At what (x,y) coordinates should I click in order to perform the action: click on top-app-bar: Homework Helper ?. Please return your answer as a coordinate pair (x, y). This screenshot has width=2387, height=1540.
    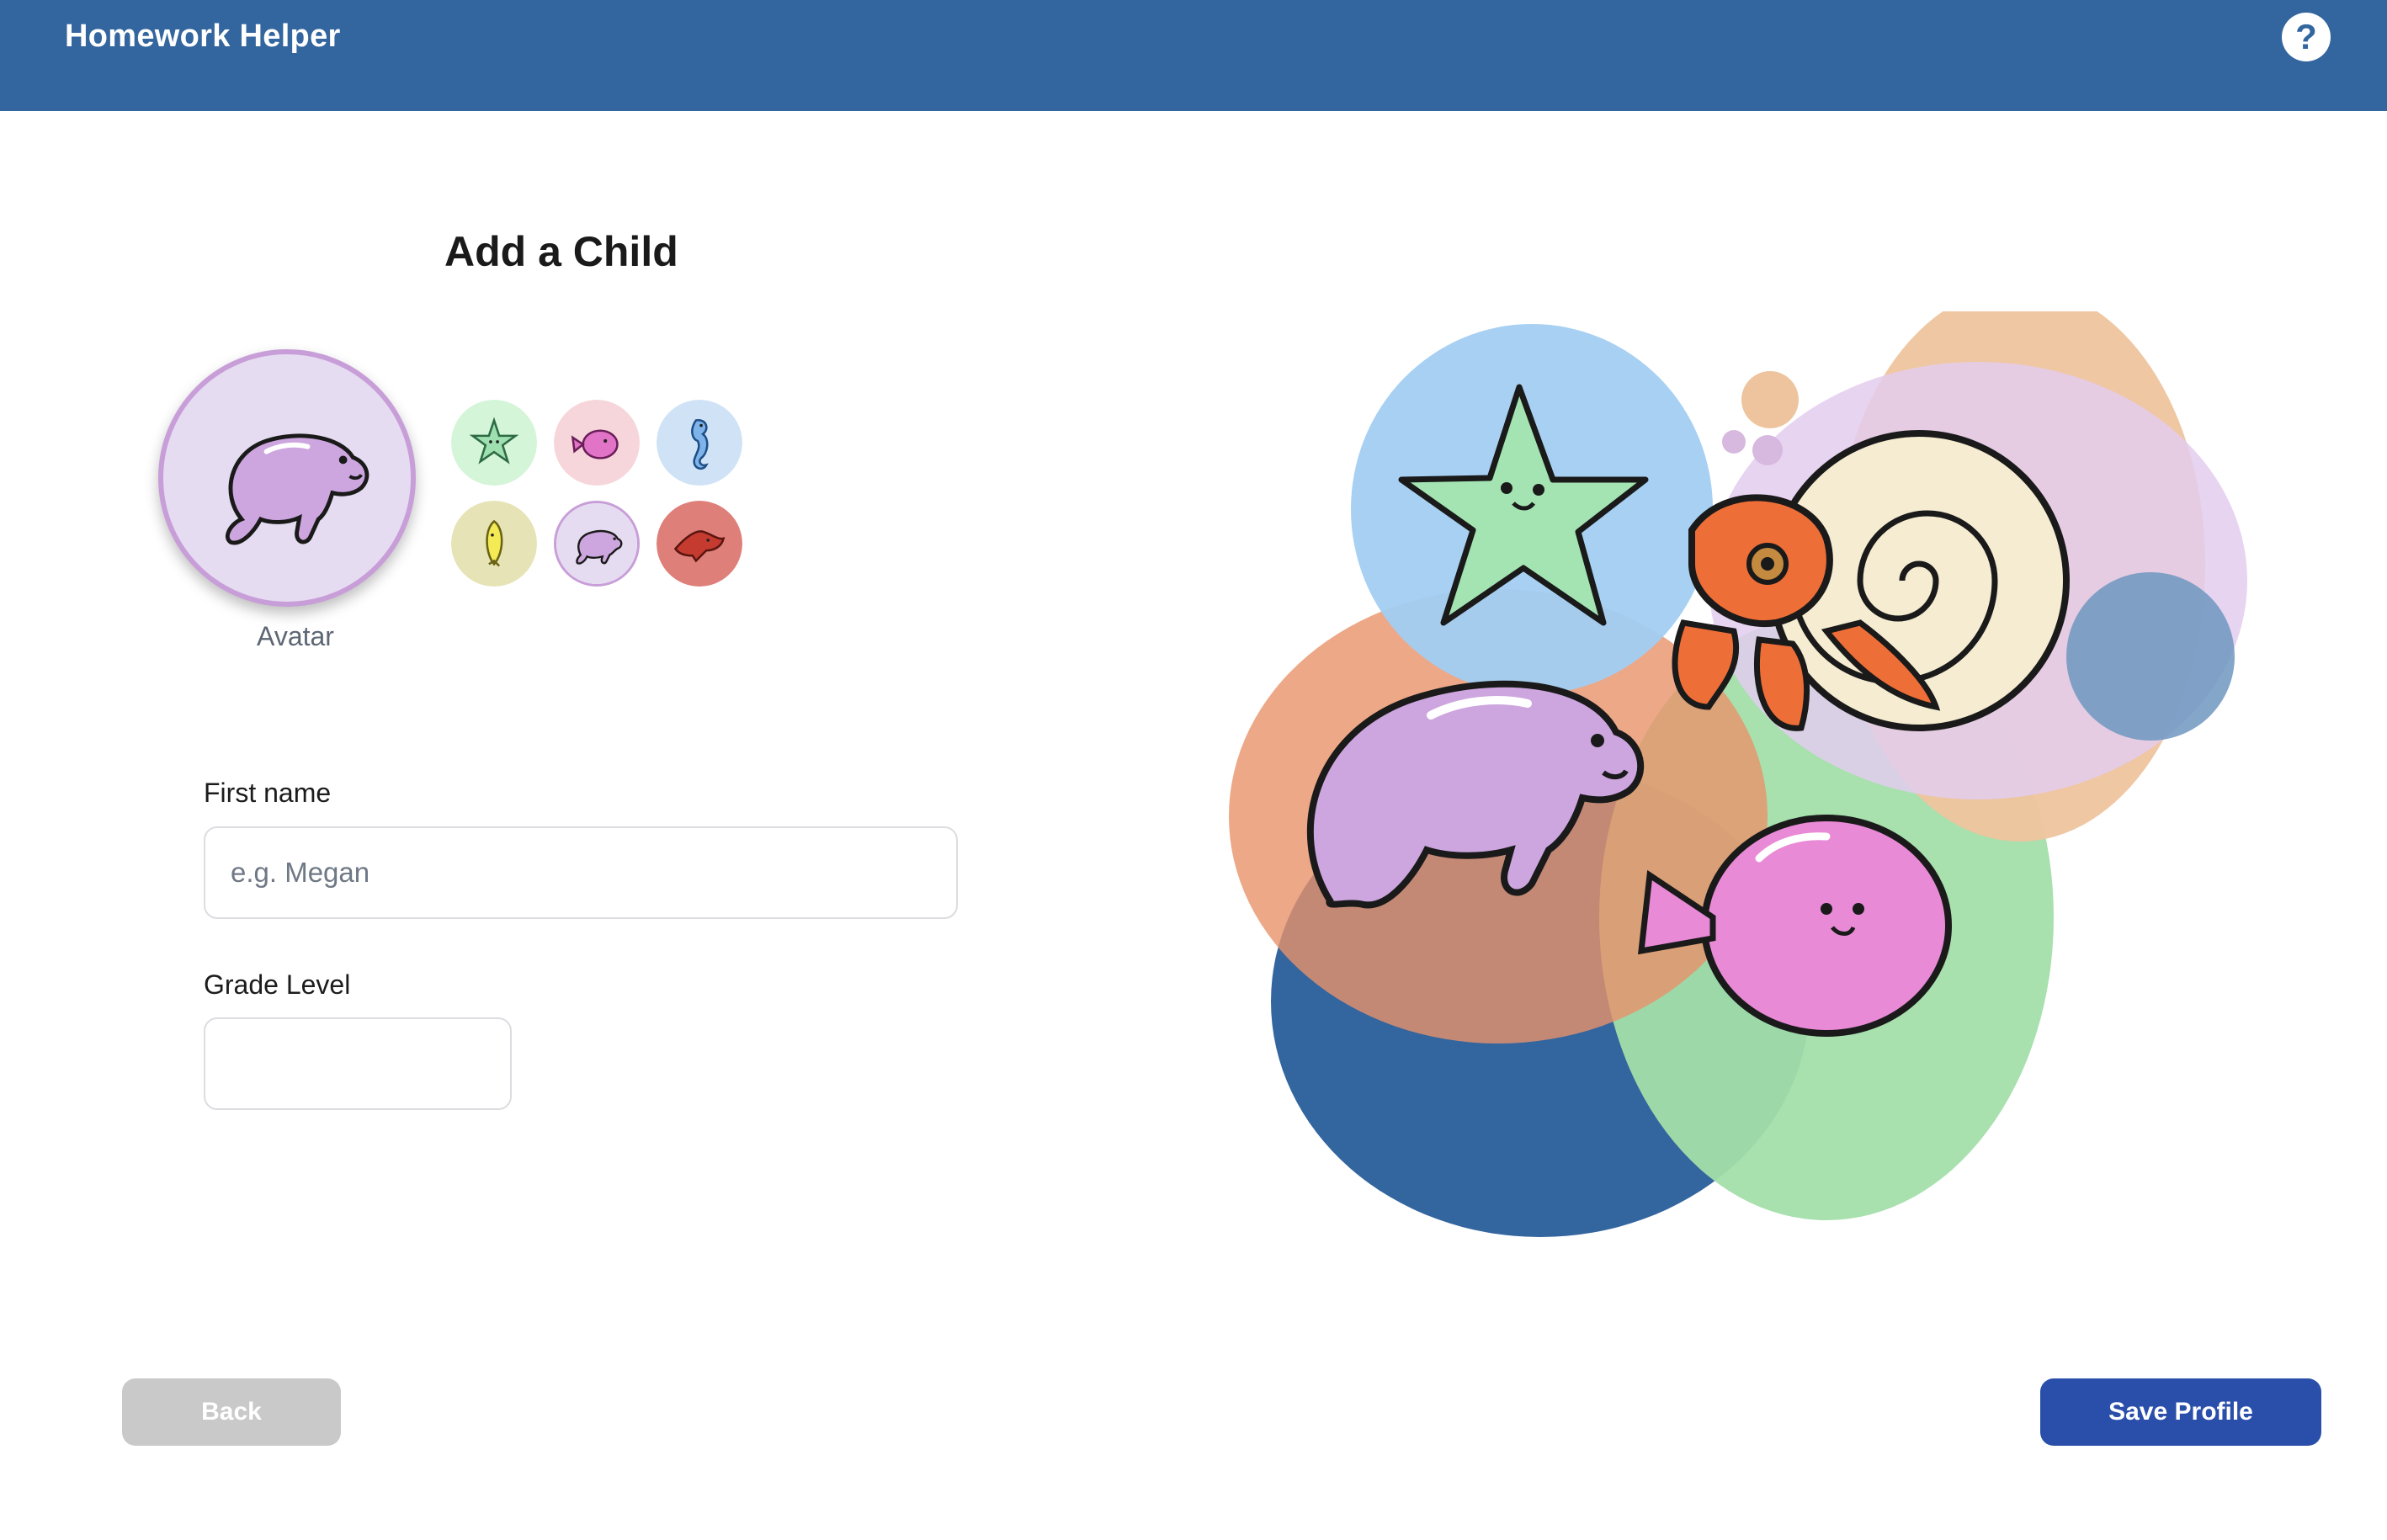
    Looking at the image, I should click on (1193, 55).